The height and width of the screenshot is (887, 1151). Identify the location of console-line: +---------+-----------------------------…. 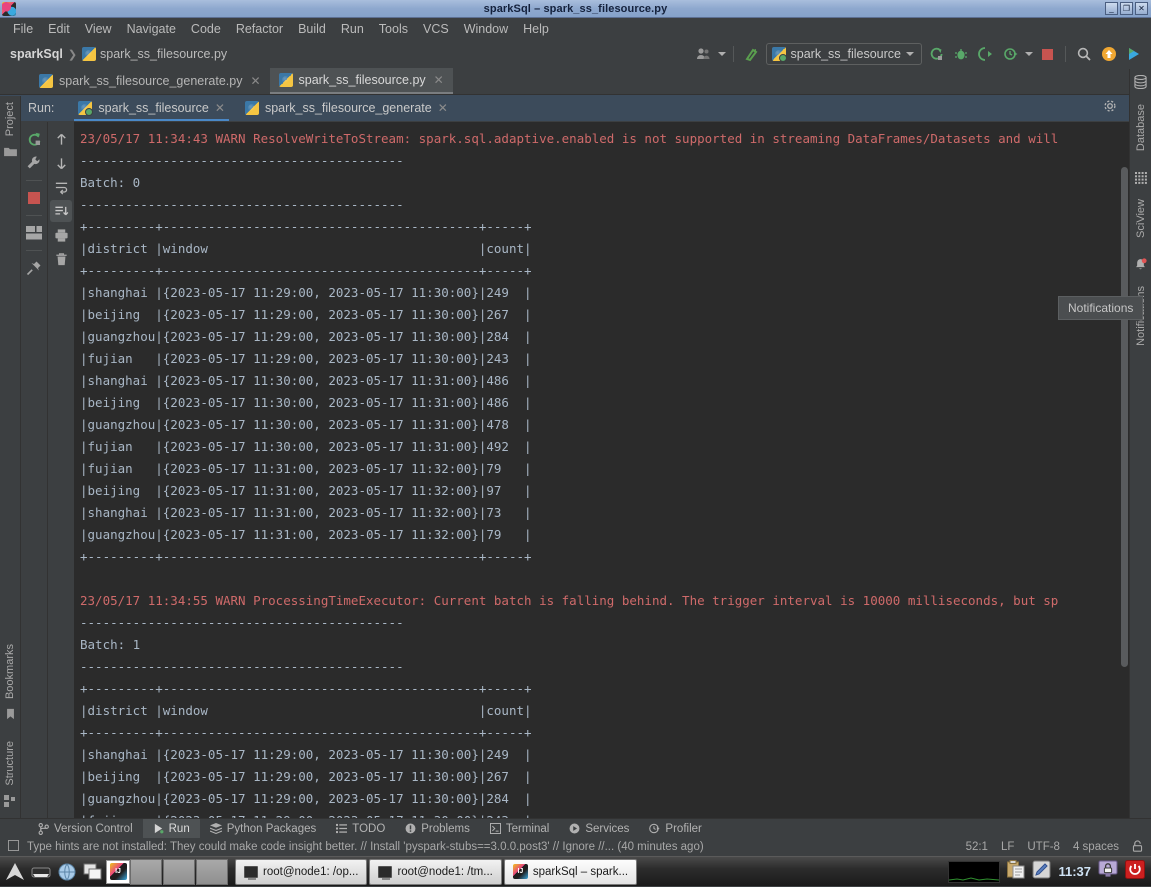
(604, 733).